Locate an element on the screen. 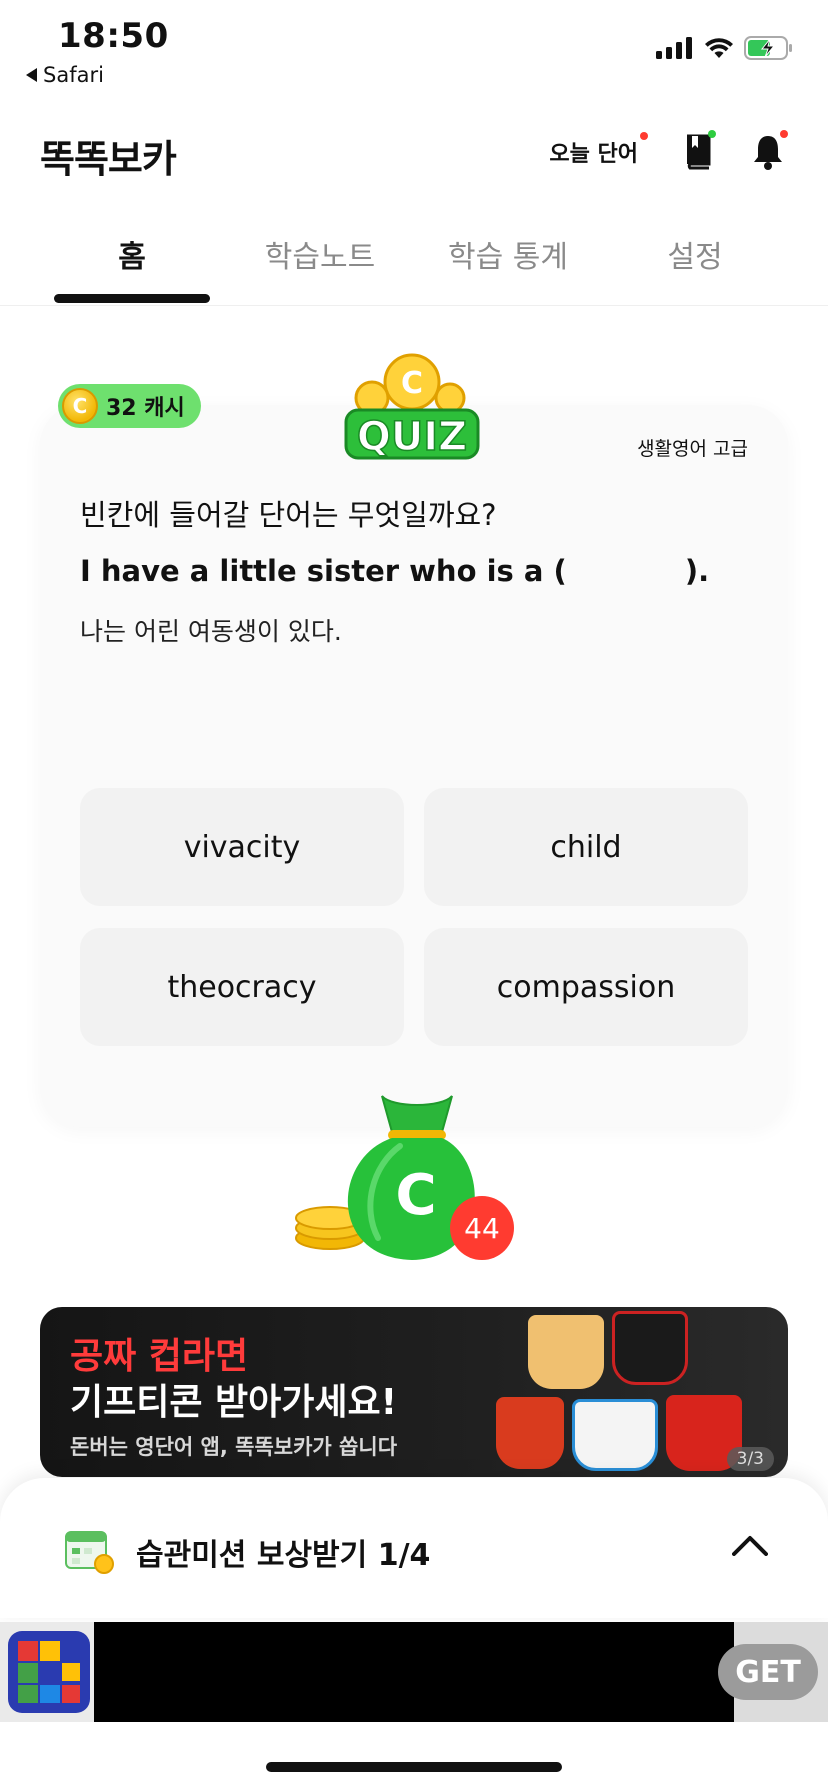  coin-icon is located at coordinates (450, 398).